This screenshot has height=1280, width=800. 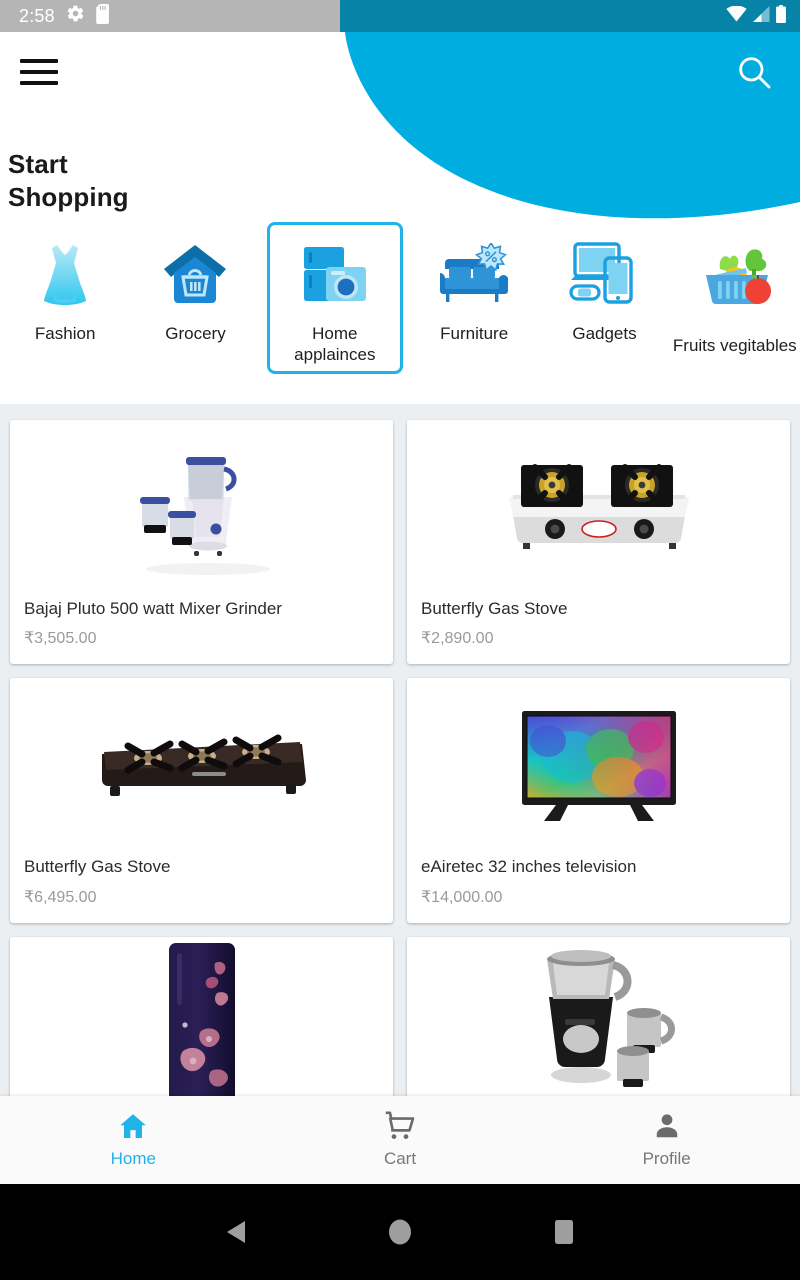 I want to click on status-bar-right-group, so click(x=756, y=16).